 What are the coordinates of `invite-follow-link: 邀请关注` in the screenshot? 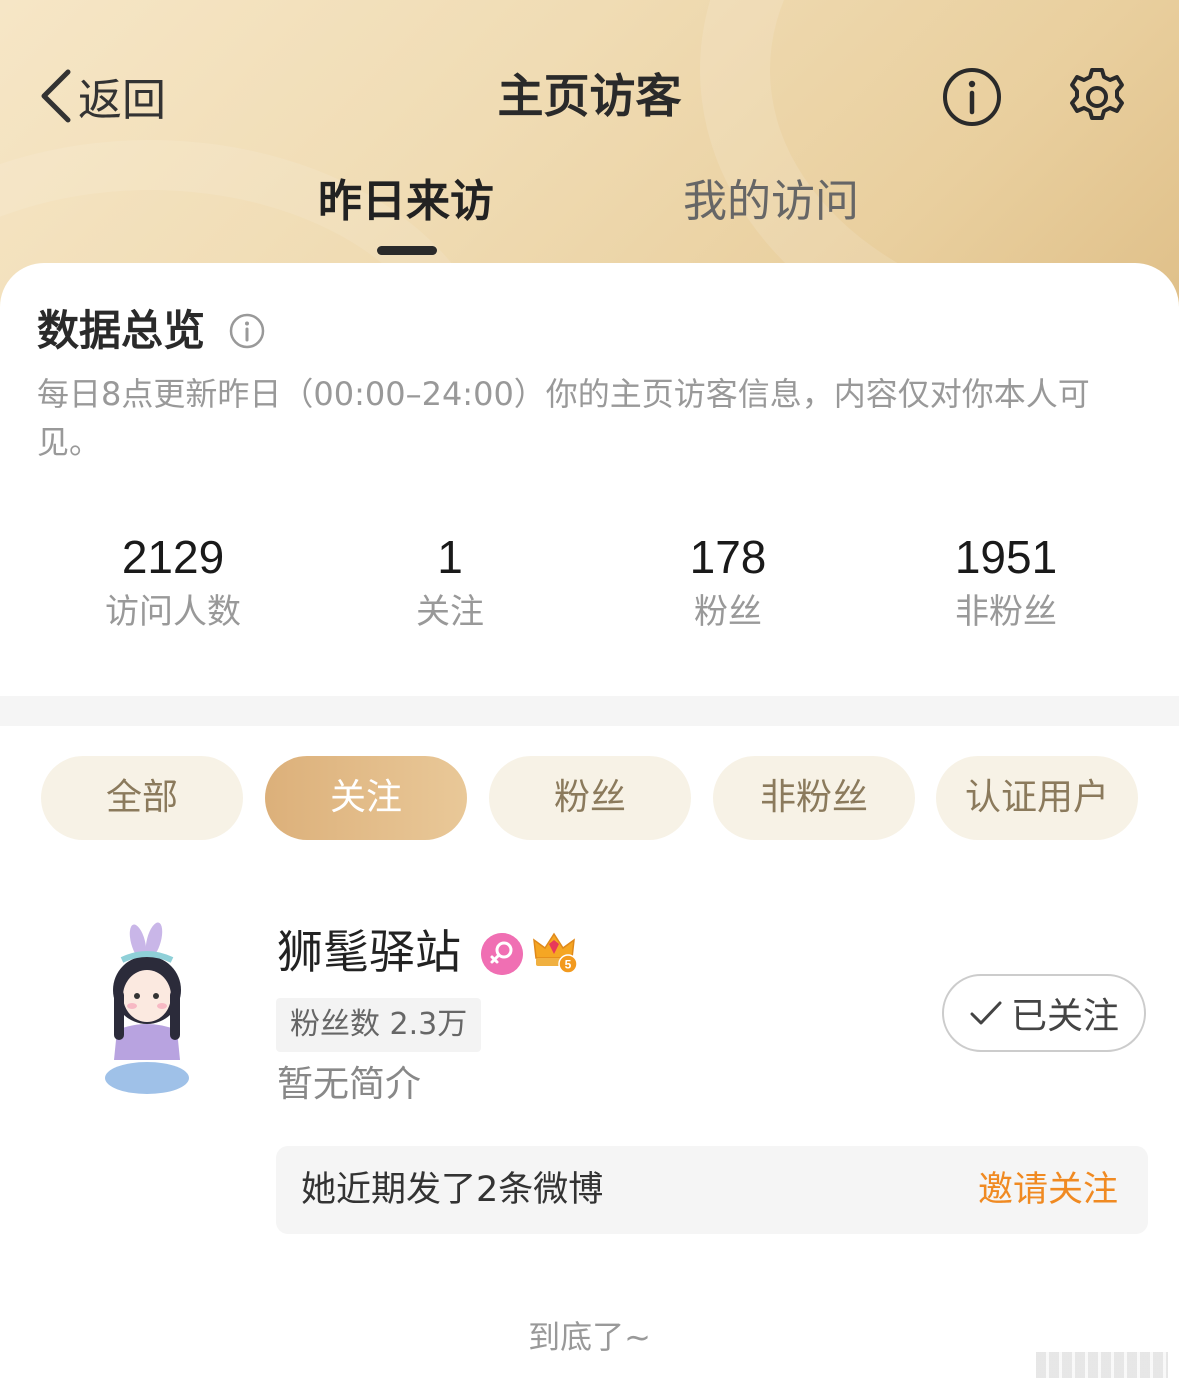 It's located at (1048, 1190).